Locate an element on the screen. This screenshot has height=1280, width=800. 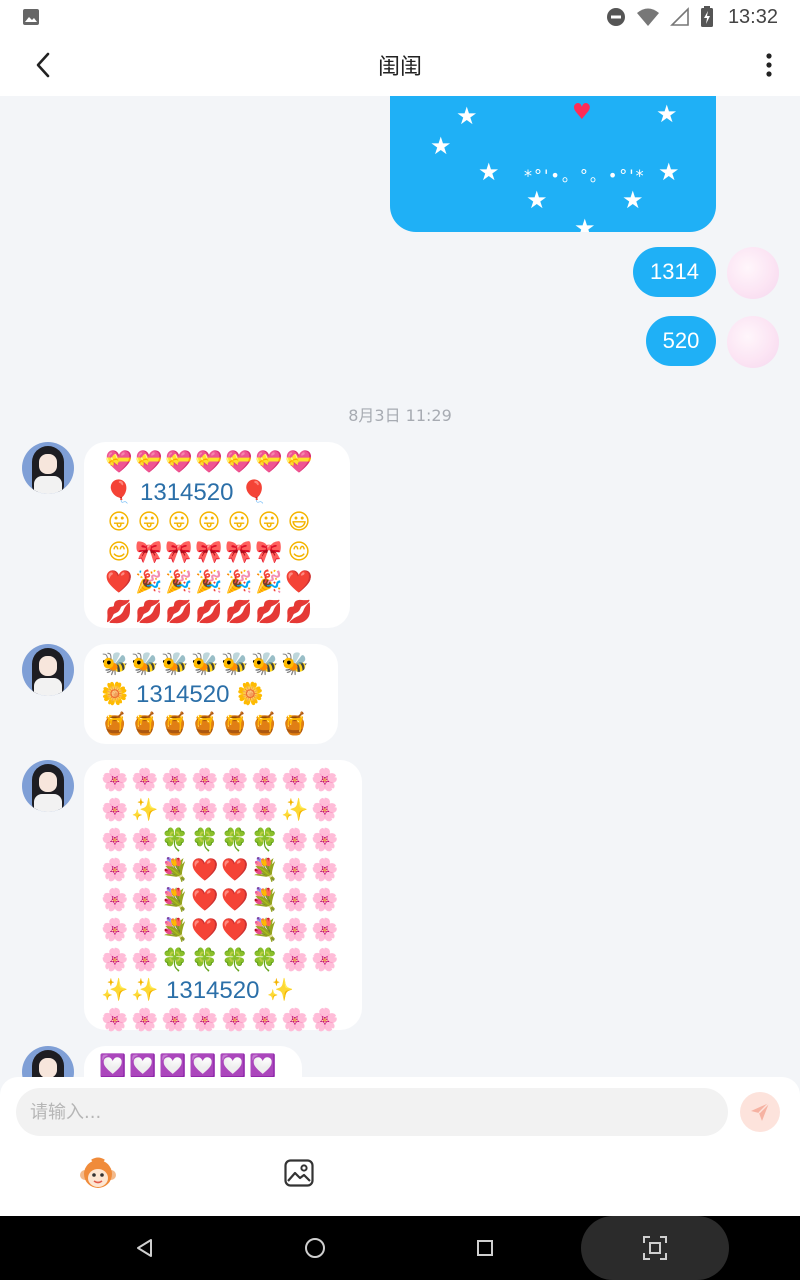
emoji-icon: 🐝 is located at coordinates (235, 664).